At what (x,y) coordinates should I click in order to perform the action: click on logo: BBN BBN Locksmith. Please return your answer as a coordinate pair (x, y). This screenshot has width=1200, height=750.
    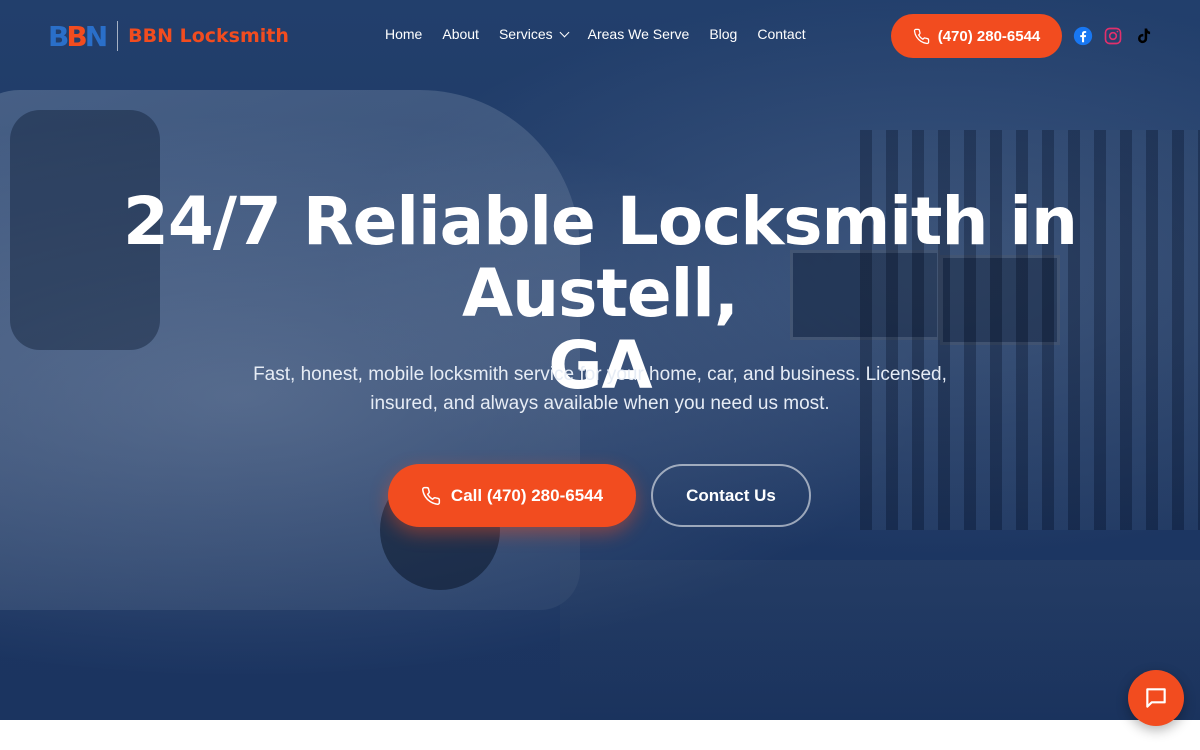
    Looking at the image, I should click on (168, 36).